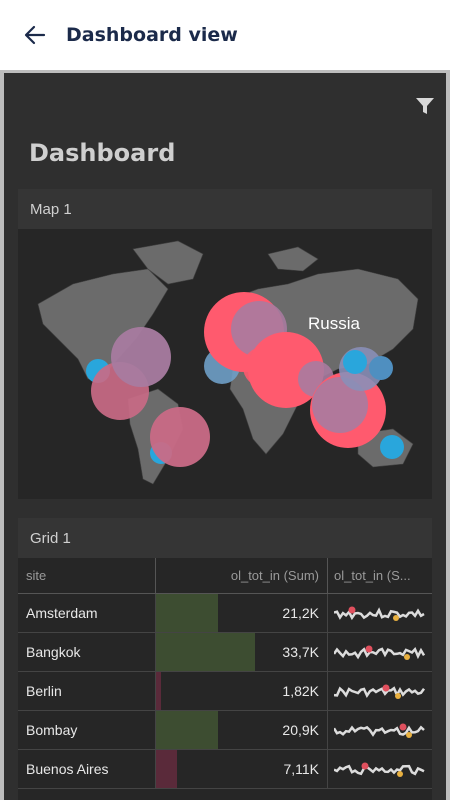 The width and height of the screenshot is (450, 800). Describe the element at coordinates (87, 575) in the screenshot. I see `column-header-site: site` at that location.